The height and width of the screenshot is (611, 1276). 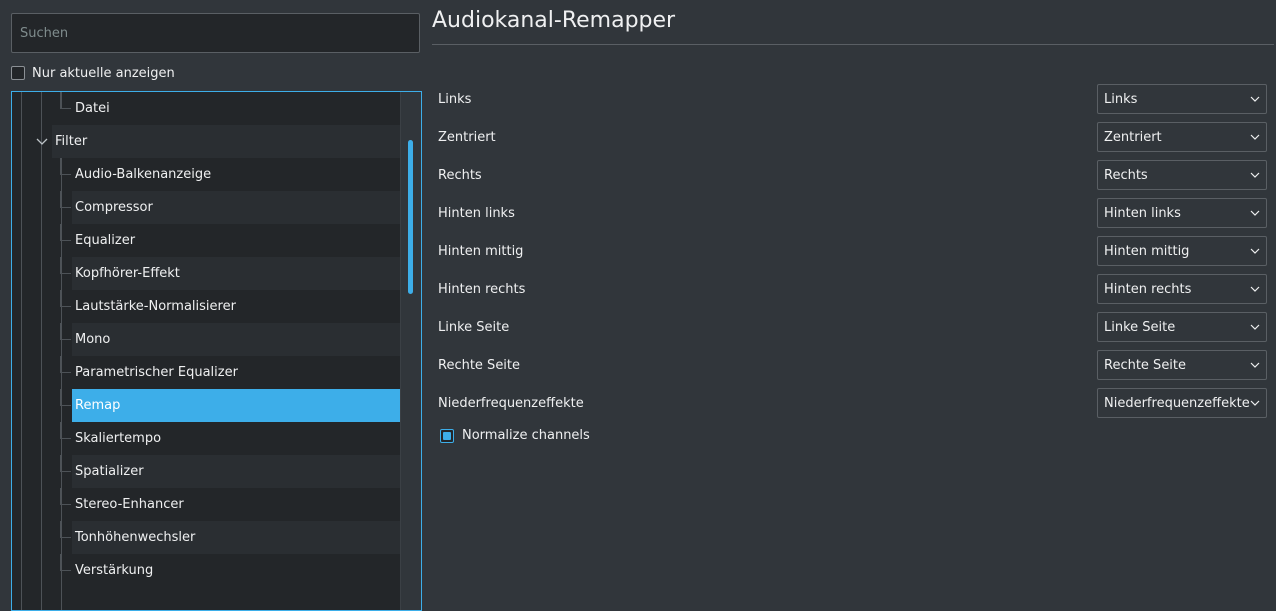 What do you see at coordinates (230, 537) in the screenshot?
I see `tree-item-filter-child: Tonhöhenwechsler` at bounding box center [230, 537].